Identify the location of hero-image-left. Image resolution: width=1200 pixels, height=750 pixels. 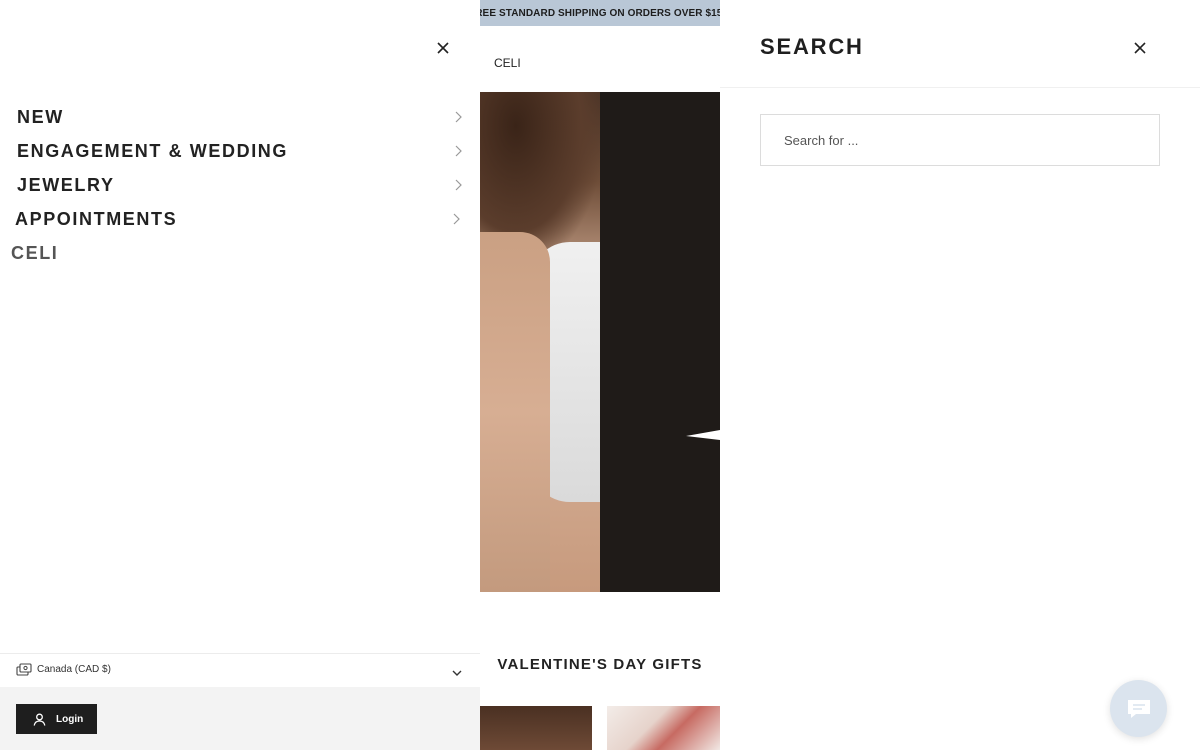
(540, 342).